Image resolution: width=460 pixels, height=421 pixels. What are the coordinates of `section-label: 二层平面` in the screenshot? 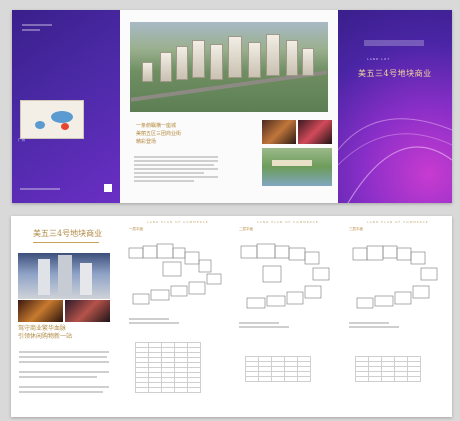 It's located at (246, 229).